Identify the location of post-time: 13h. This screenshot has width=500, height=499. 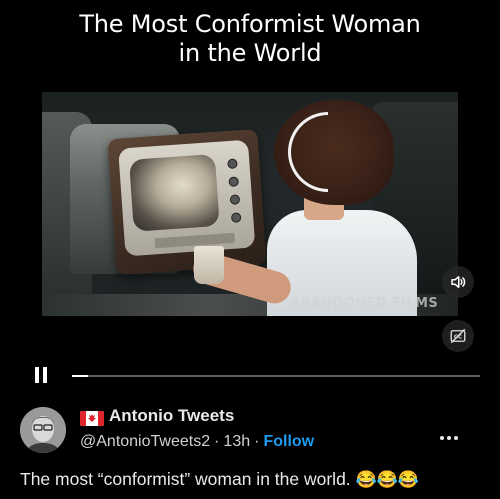
(236, 441).